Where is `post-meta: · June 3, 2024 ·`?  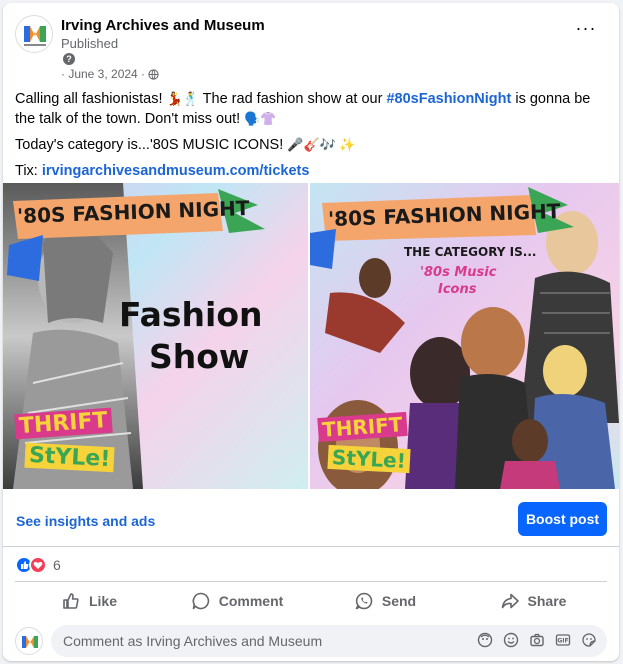 post-meta: · June 3, 2024 · is located at coordinates (110, 74).